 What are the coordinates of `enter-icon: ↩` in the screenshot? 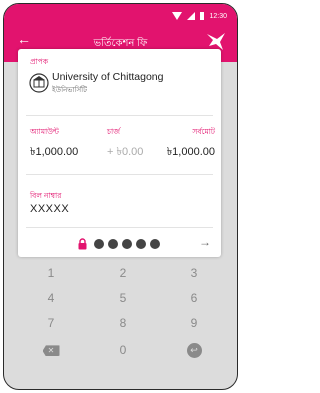 It's located at (194, 351).